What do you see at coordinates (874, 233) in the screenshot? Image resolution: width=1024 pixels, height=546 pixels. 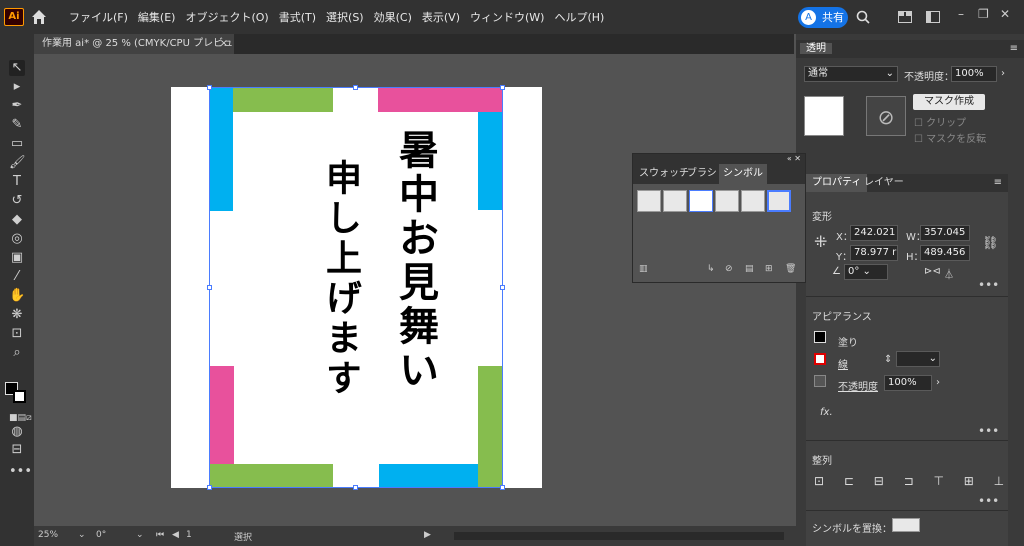 I see `x-input: 242.021` at bounding box center [874, 233].